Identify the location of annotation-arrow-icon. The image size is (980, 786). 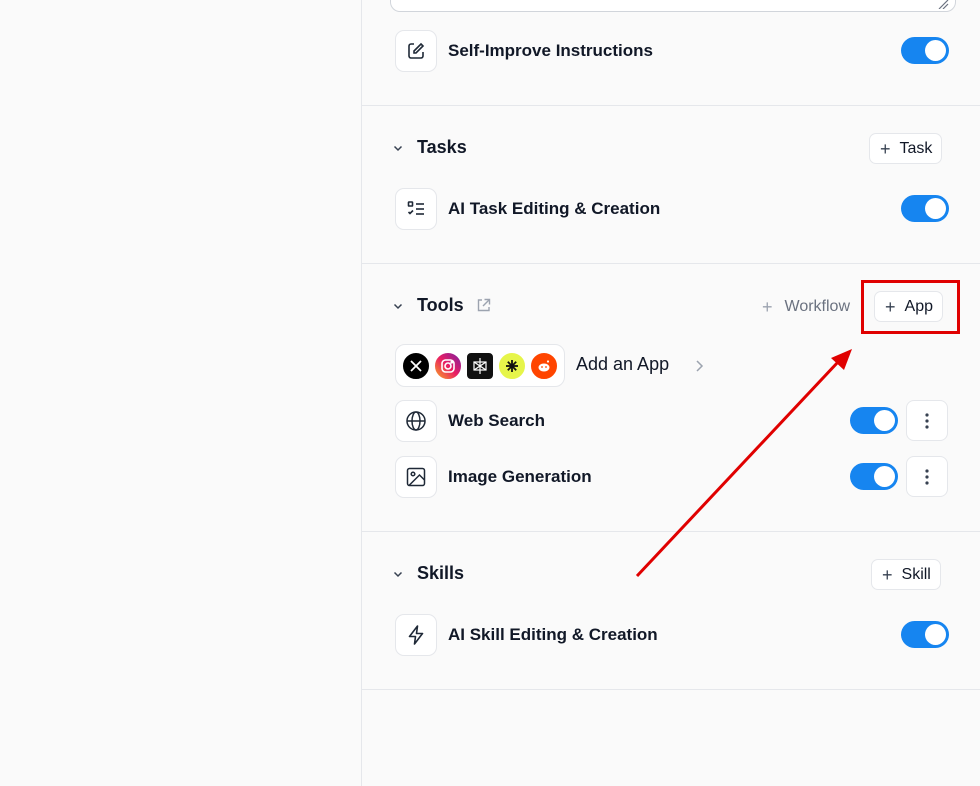
(743, 463).